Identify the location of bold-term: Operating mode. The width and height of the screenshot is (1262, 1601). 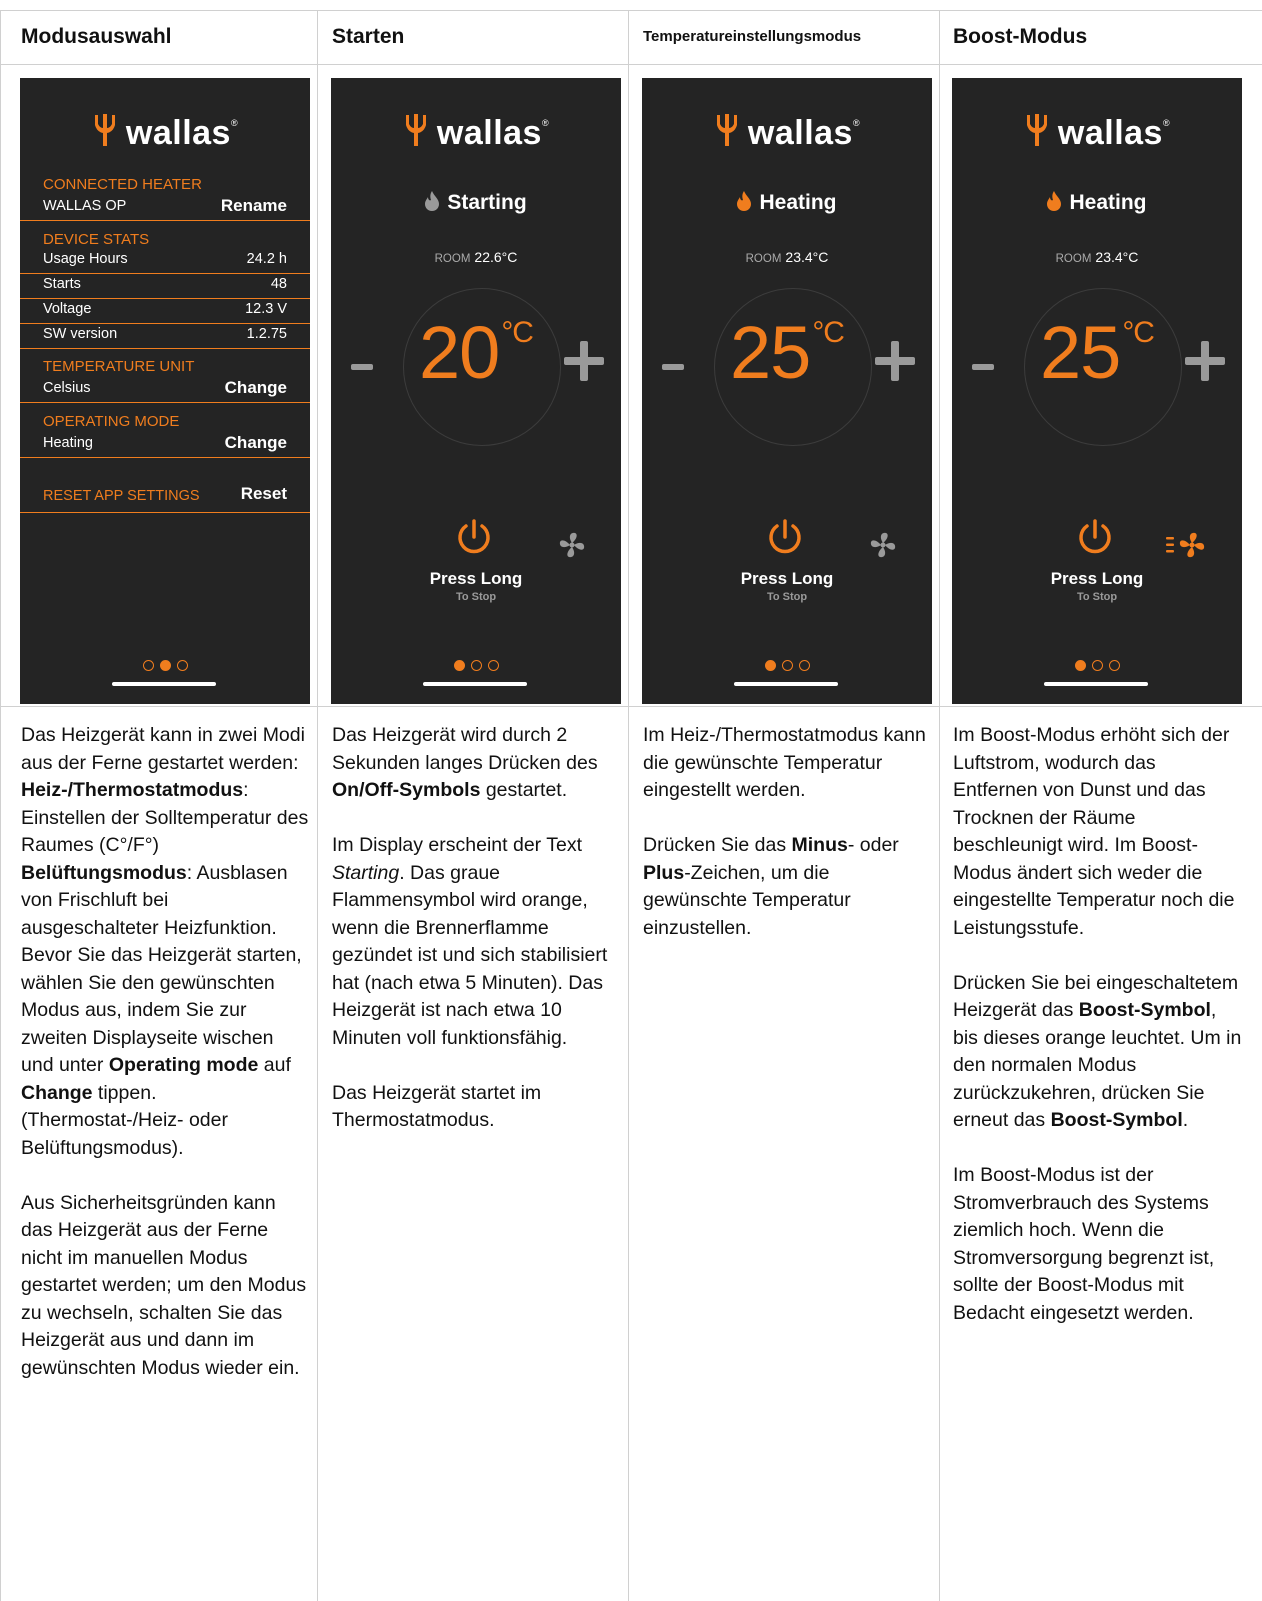
(183, 1065).